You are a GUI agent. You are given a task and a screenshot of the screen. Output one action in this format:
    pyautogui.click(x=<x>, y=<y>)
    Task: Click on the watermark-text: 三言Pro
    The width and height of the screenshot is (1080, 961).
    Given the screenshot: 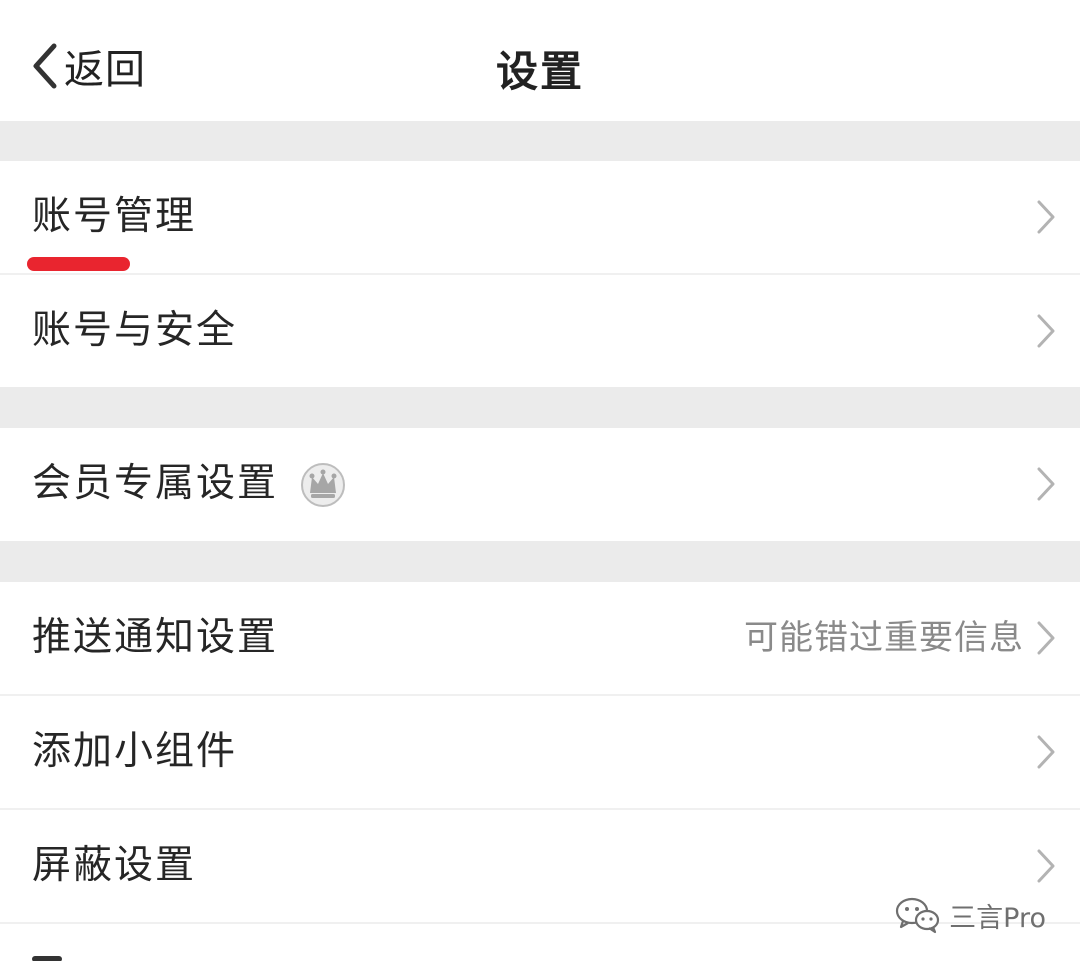 What is the action you would take?
    pyautogui.click(x=997, y=918)
    